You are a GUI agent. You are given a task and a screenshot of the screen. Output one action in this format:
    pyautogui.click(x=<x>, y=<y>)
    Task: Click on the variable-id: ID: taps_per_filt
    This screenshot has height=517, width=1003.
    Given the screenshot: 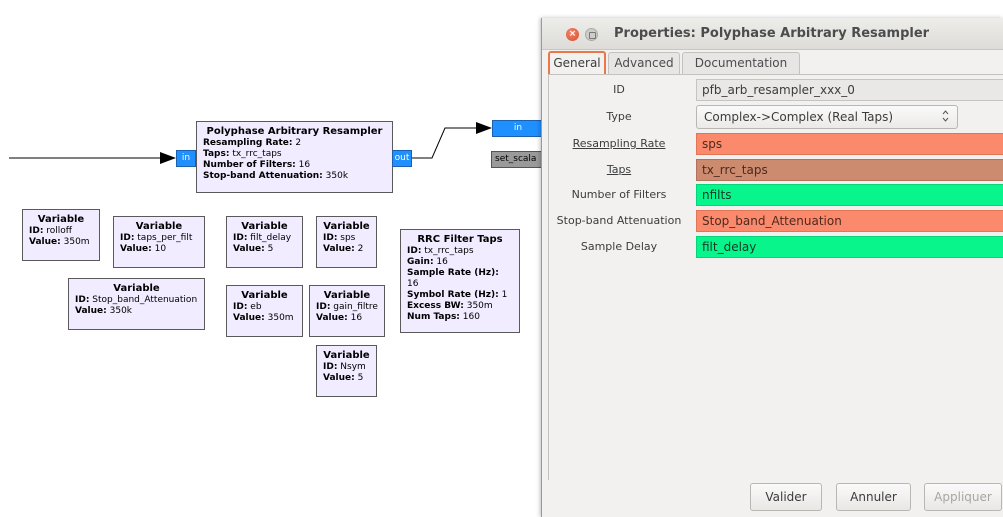 What is the action you would take?
    pyautogui.click(x=156, y=238)
    